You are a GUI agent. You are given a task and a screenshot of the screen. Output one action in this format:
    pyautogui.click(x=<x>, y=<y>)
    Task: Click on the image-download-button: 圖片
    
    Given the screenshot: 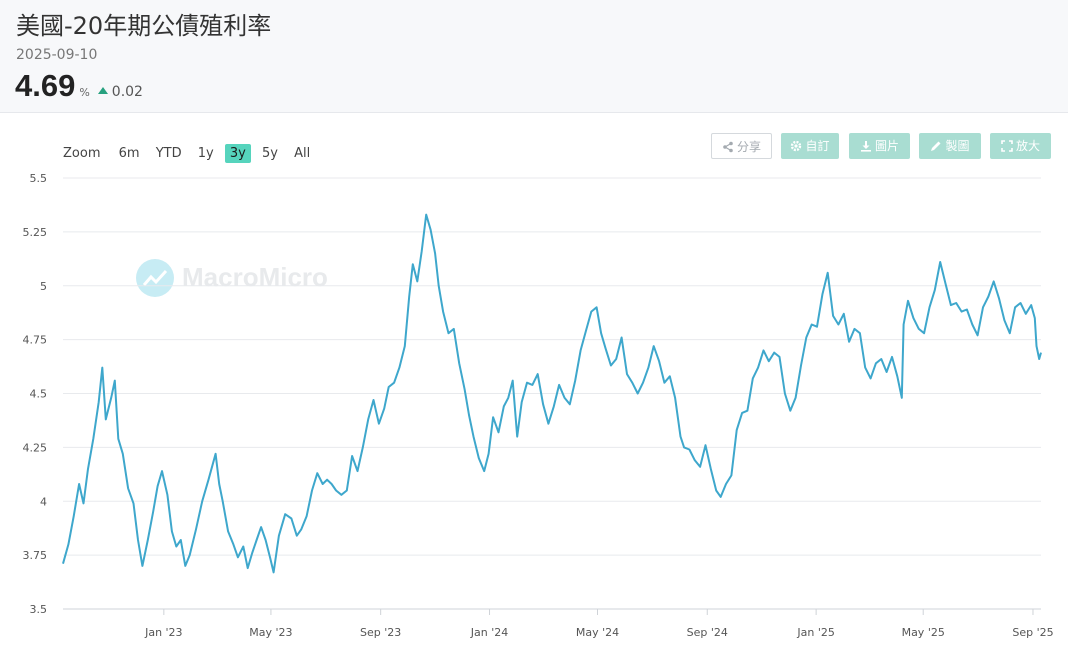 What is the action you would take?
    pyautogui.click(x=879, y=146)
    